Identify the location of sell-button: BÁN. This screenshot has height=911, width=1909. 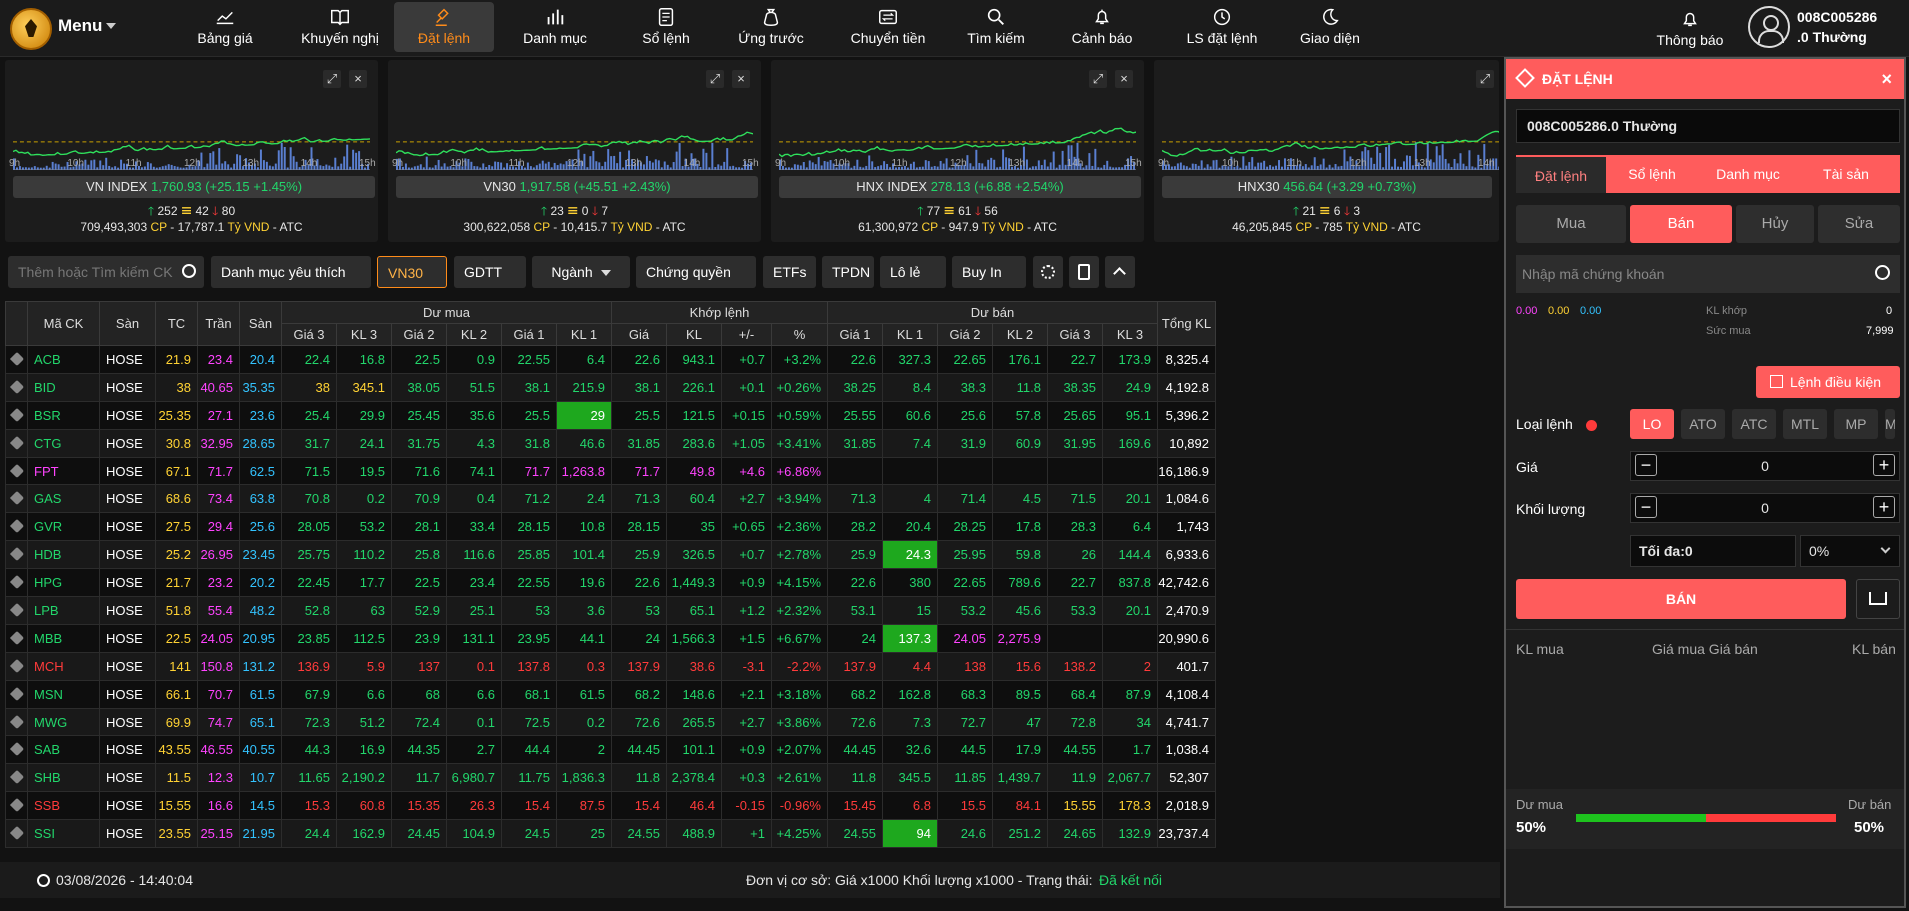
(1681, 599).